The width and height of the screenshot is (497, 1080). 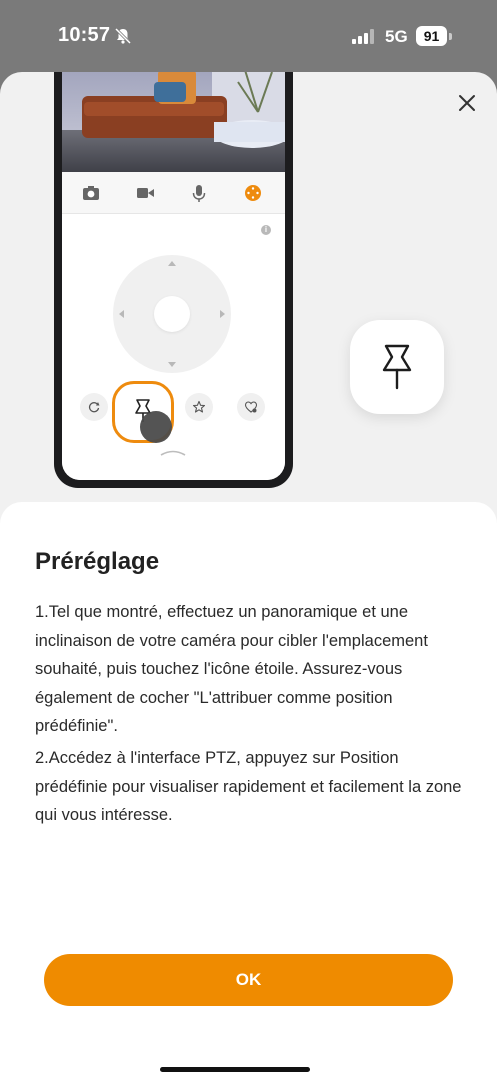 I want to click on network-label: 5G, so click(x=396, y=36).